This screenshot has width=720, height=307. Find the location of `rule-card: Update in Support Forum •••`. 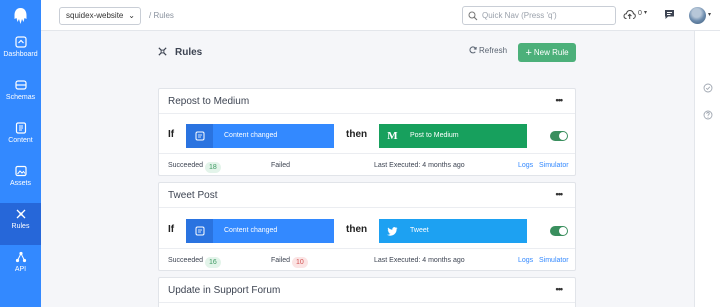

rule-card: Update in Support Forum ••• is located at coordinates (367, 292).